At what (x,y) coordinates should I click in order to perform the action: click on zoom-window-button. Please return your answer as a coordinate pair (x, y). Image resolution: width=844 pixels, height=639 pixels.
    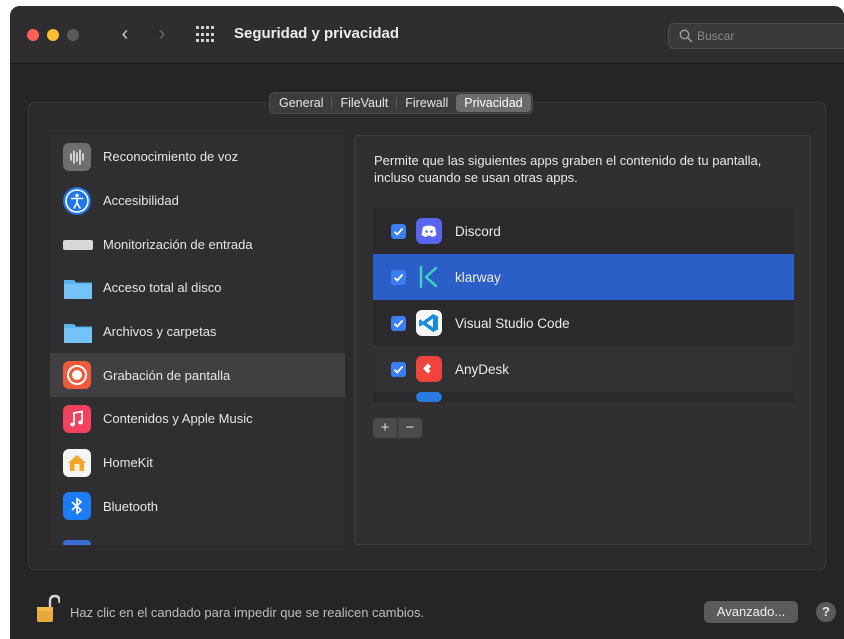
    Looking at the image, I should click on (73, 35).